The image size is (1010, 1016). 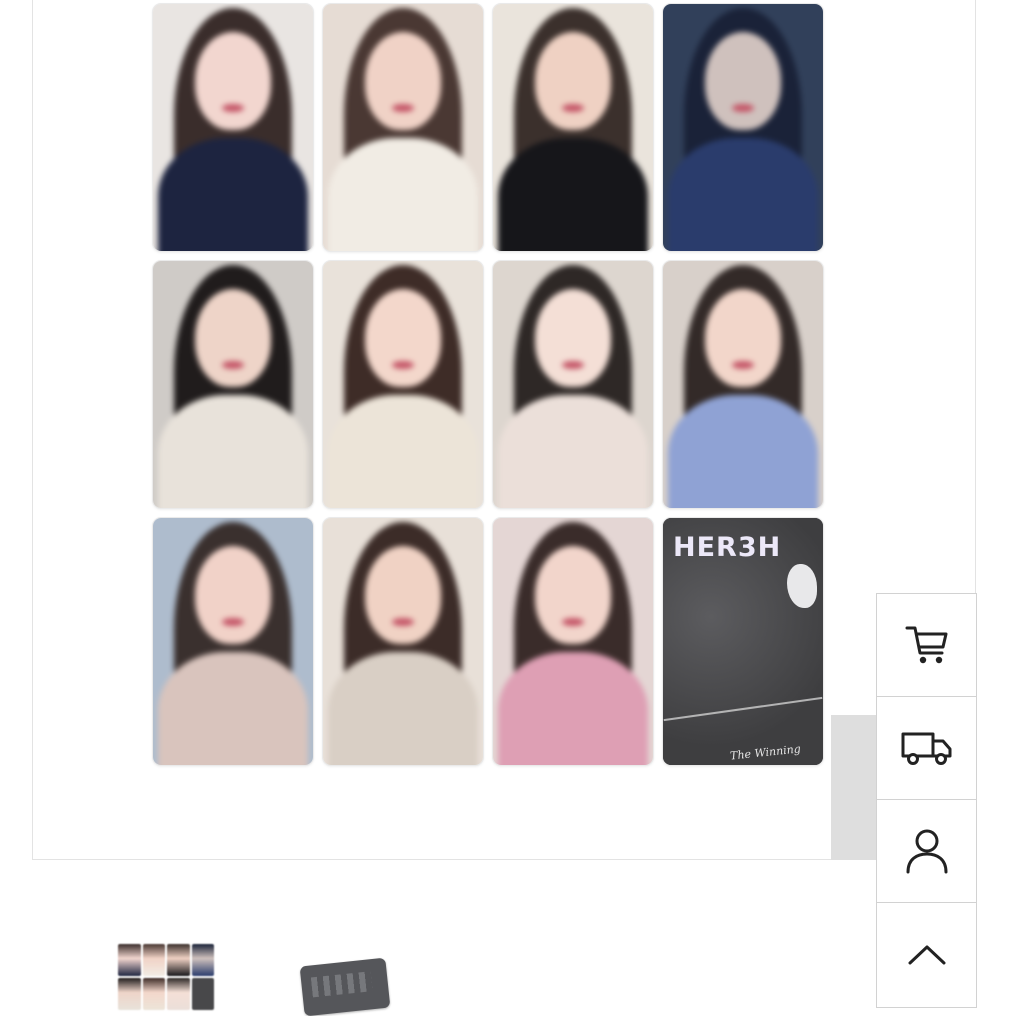 I want to click on account-button, so click(x=926, y=851).